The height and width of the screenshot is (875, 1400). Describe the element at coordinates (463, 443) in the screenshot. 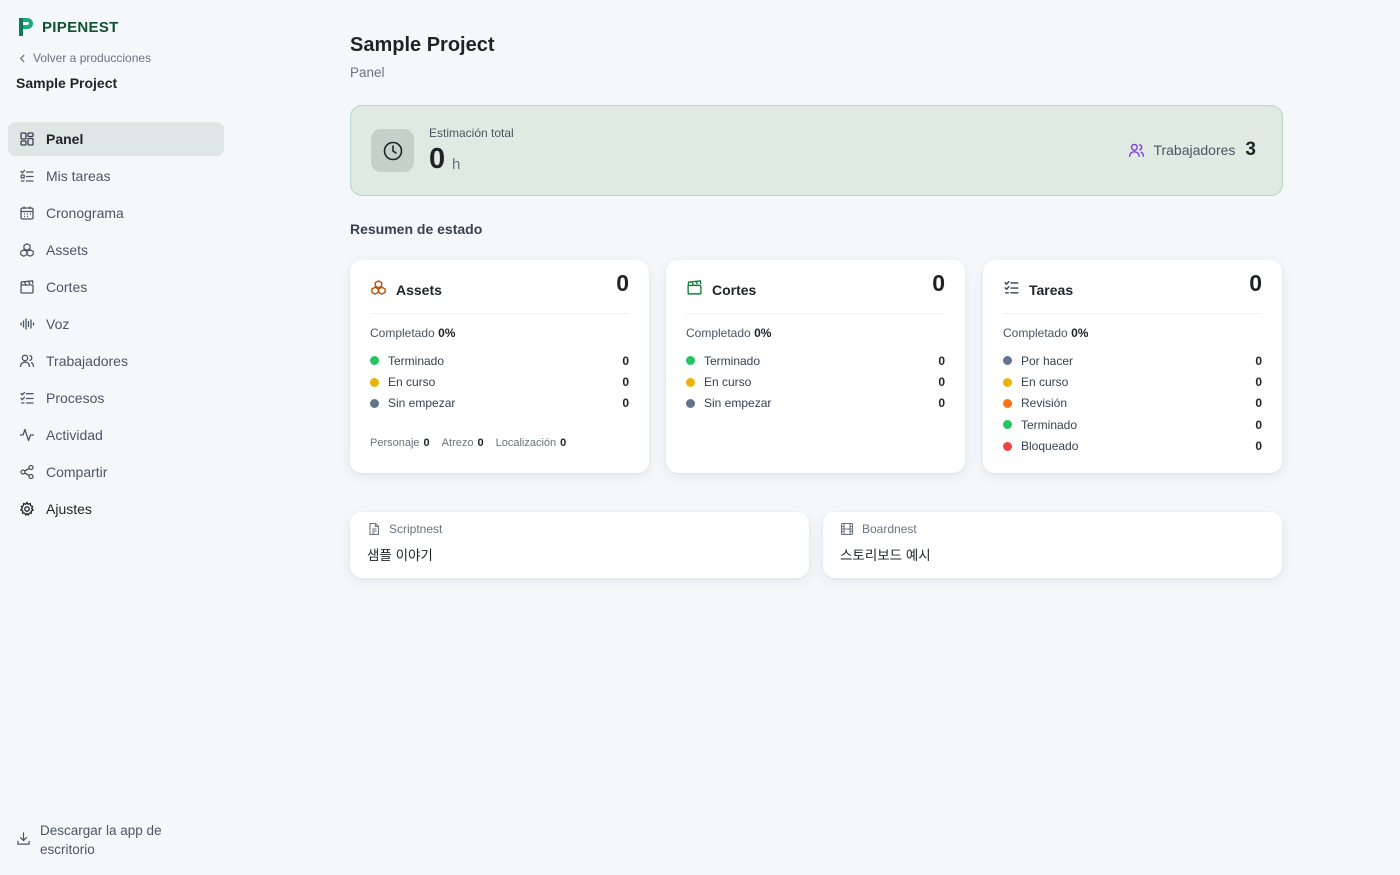

I see `asset-type-prop: Atrezo 0` at that location.